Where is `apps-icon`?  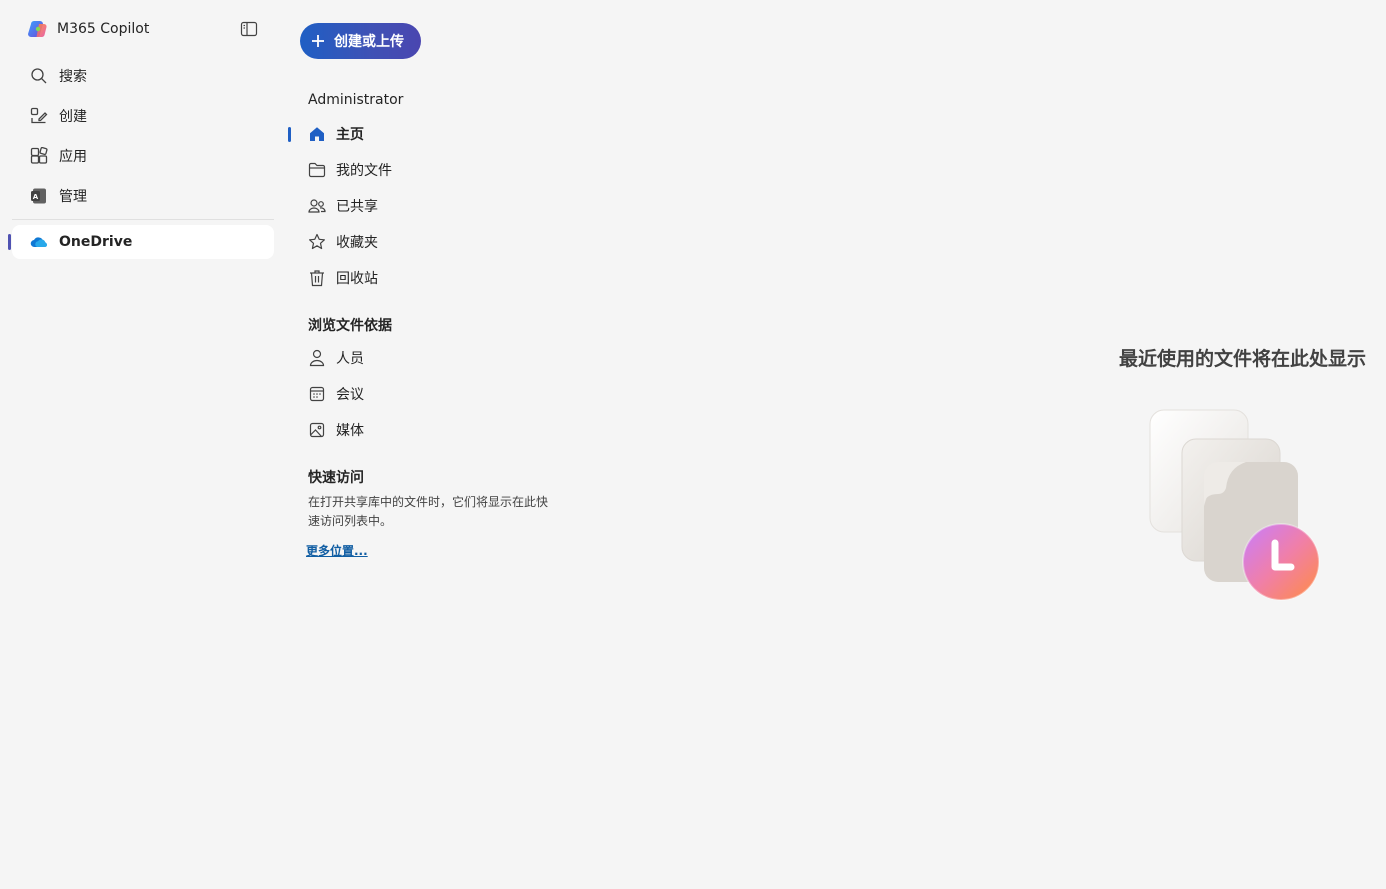 apps-icon is located at coordinates (39, 156).